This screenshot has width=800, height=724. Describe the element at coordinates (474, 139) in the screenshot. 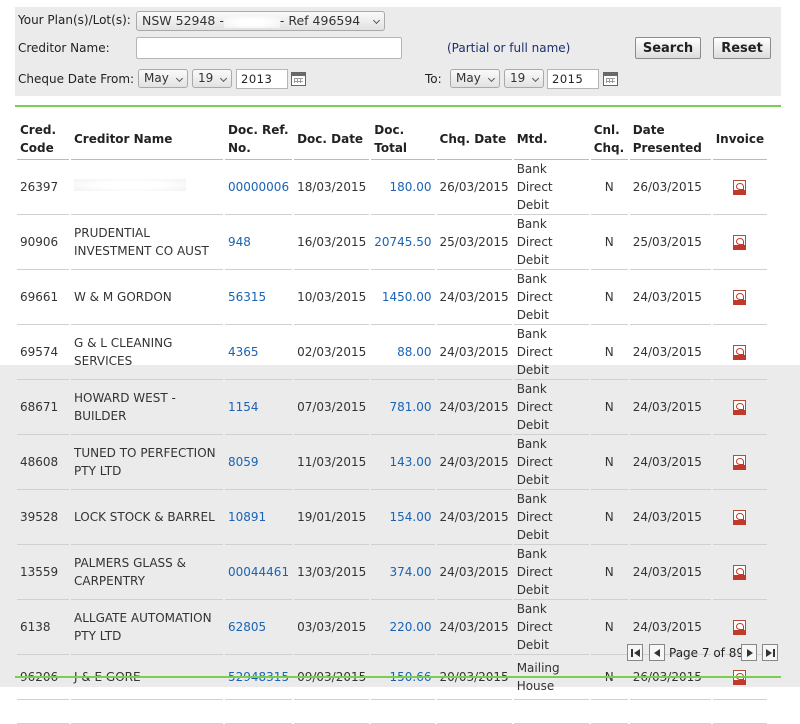

I see `header-chq-date: Chq. Date` at that location.